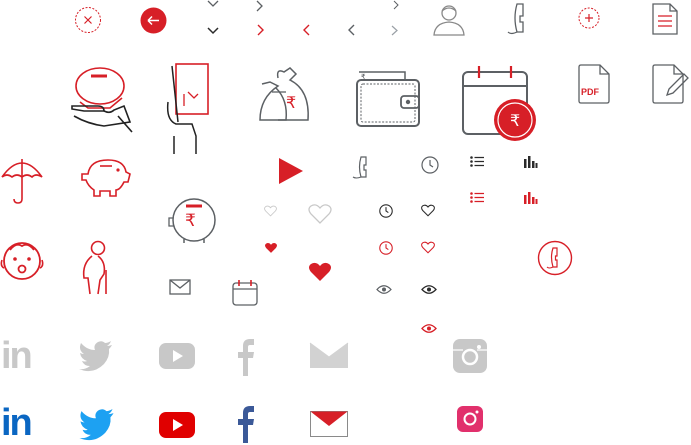 The height and width of the screenshot is (445, 691). What do you see at coordinates (589, 18) in the screenshot?
I see `plus-circle-icon` at bounding box center [589, 18].